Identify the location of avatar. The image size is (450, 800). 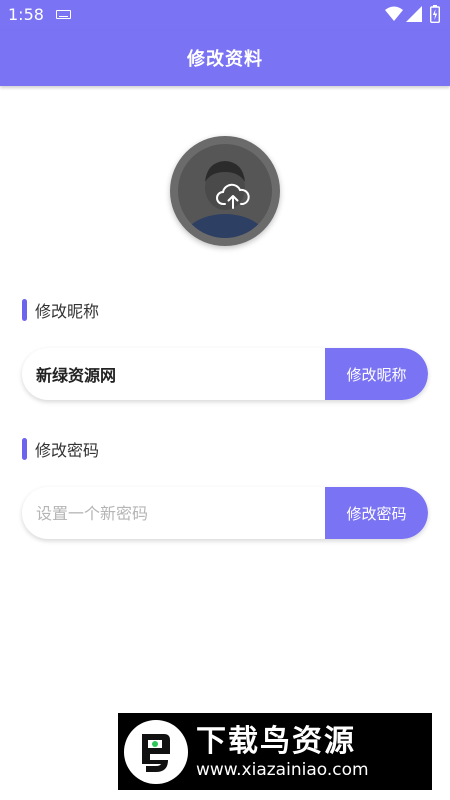
(225, 191).